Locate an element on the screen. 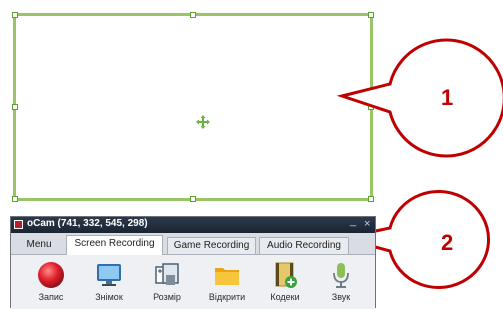 The width and height of the screenshot is (503, 309). record-button: Запис is located at coordinates (51, 282).